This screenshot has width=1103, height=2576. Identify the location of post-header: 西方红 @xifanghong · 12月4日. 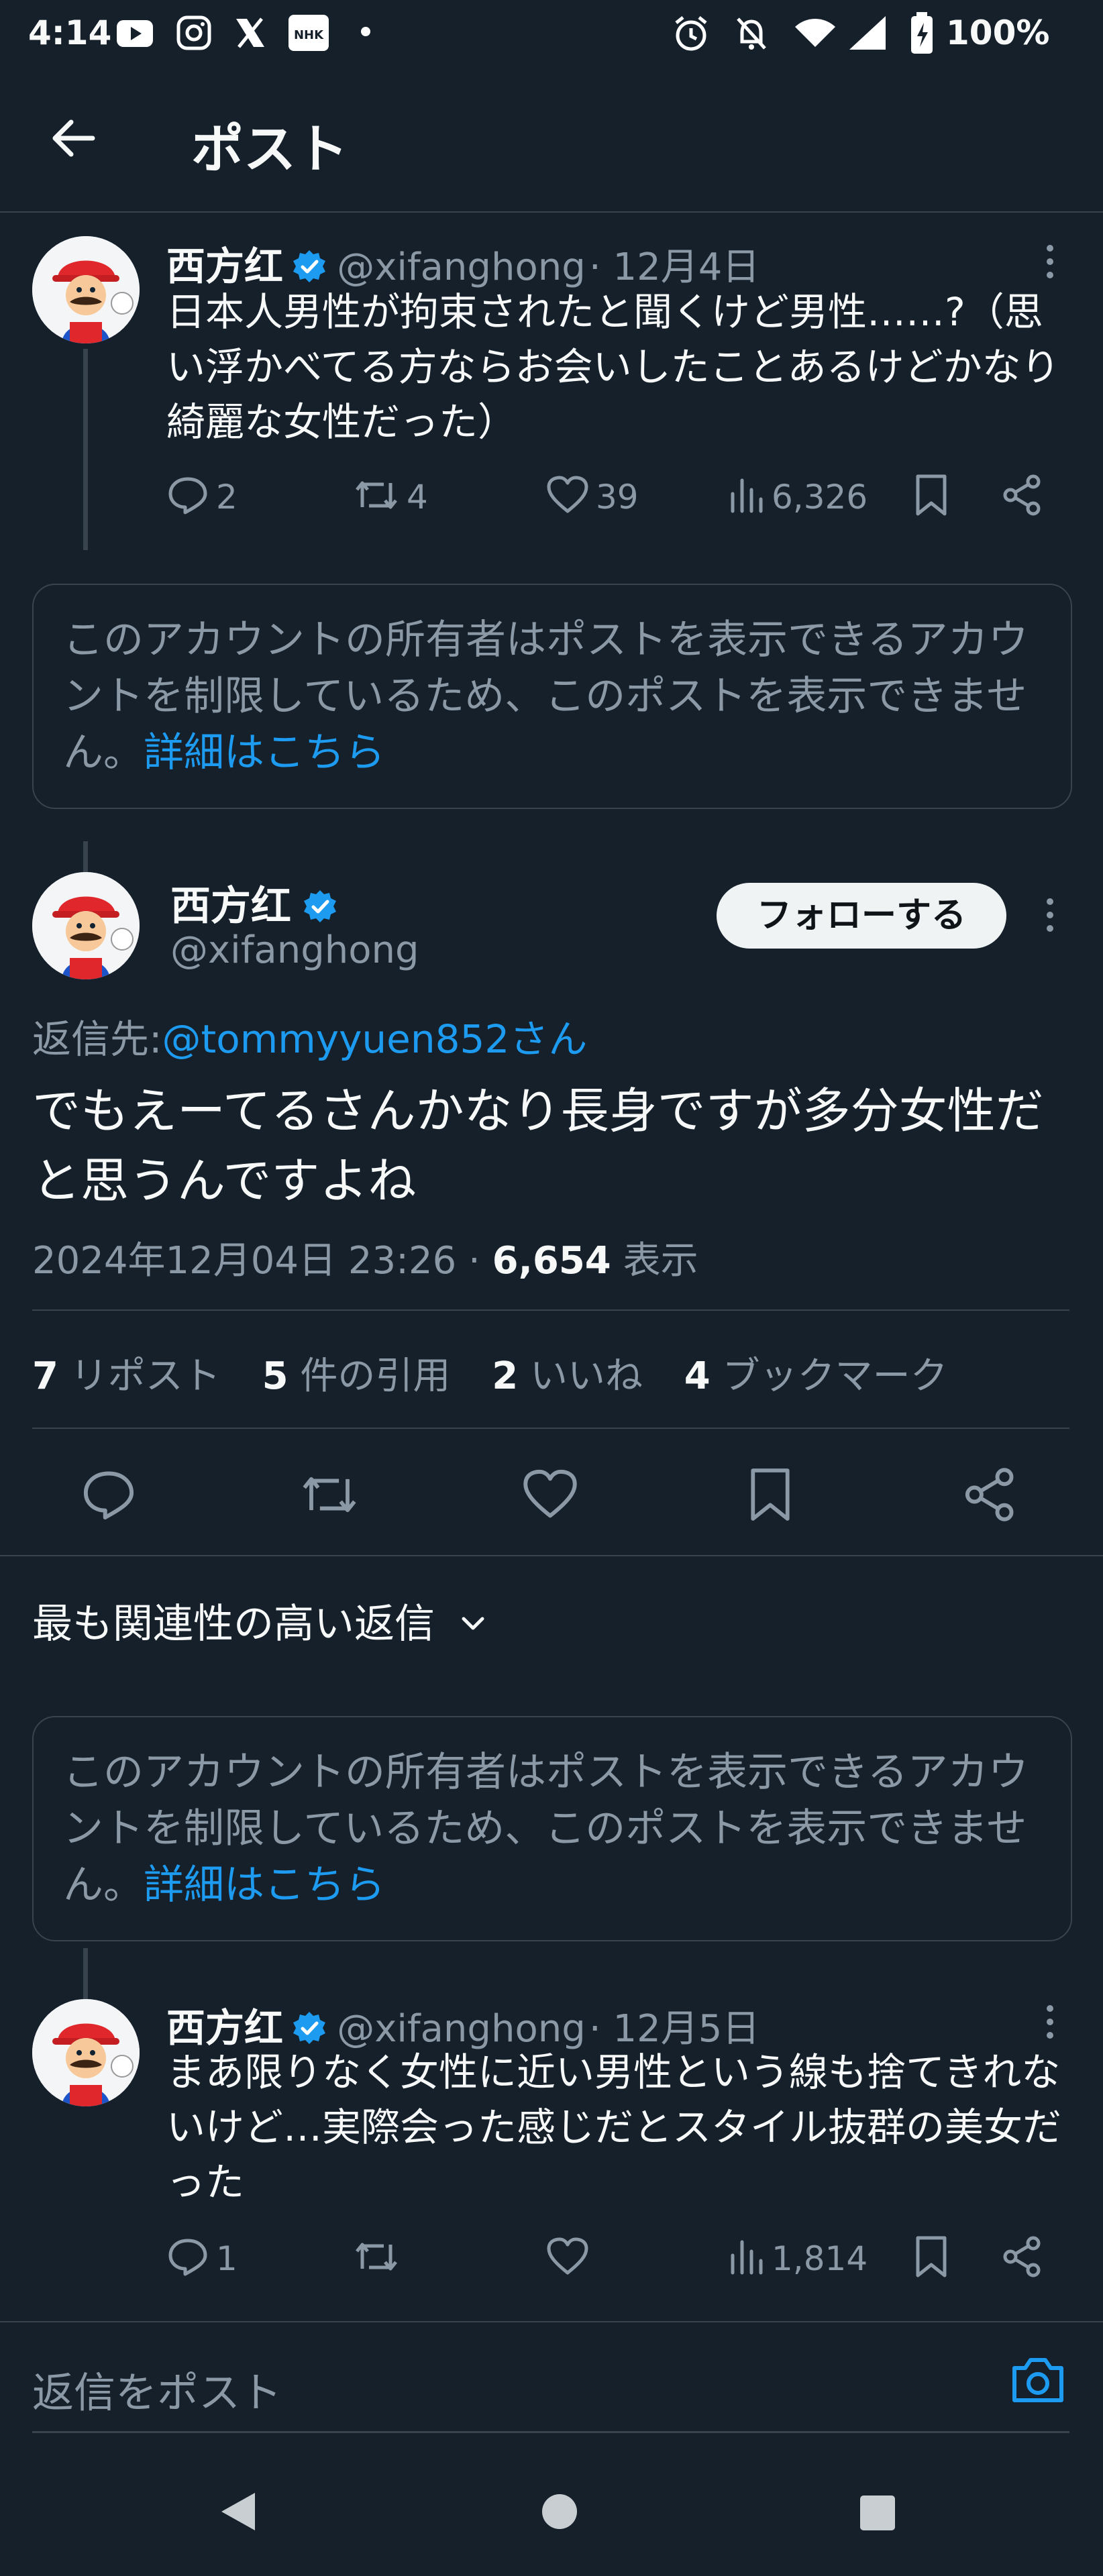
(603, 262).